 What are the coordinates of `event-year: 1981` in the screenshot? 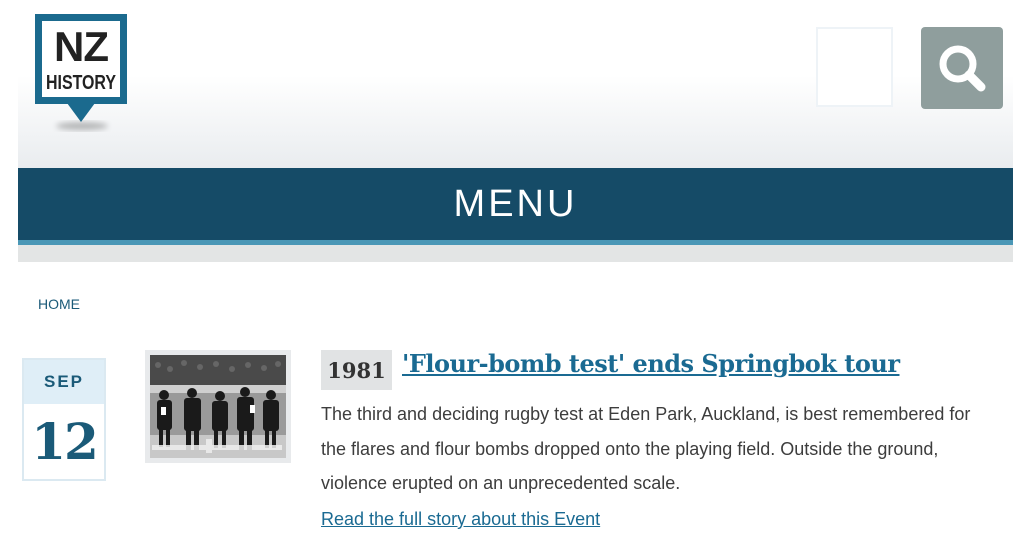 It's located at (356, 370).